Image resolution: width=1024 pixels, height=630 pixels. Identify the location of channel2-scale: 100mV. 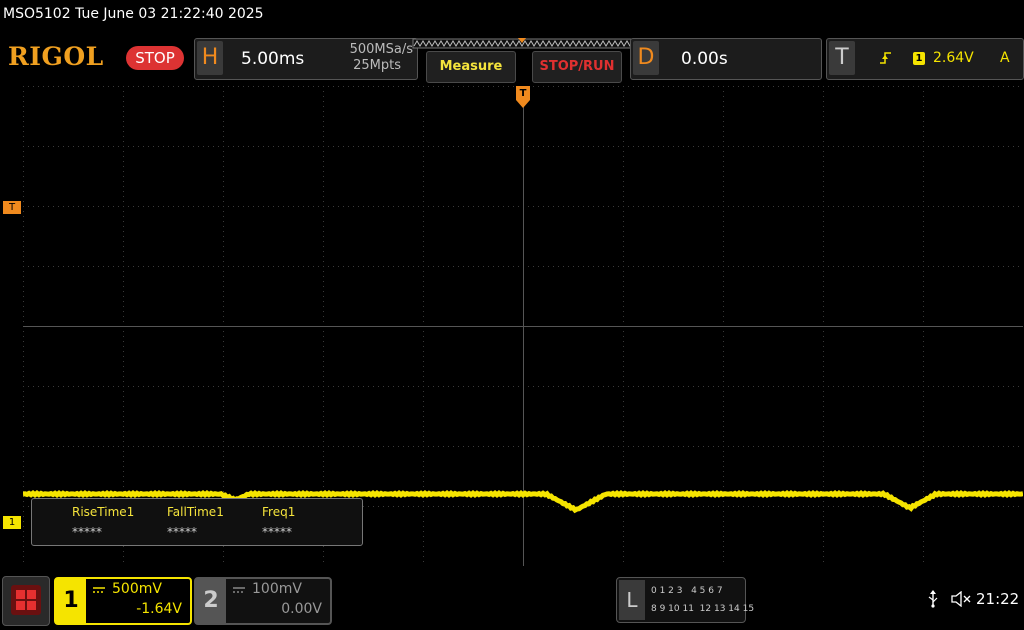
(277, 589).